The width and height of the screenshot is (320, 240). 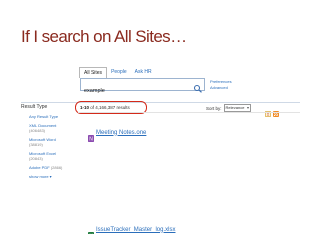 I want to click on search-icon, so click(x=198, y=86).